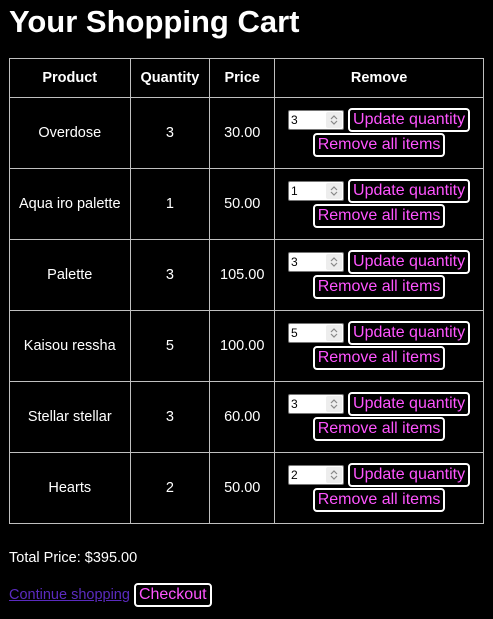 The image size is (493, 619). What do you see at coordinates (170, 488) in the screenshot?
I see `quantity-cell: 2` at bounding box center [170, 488].